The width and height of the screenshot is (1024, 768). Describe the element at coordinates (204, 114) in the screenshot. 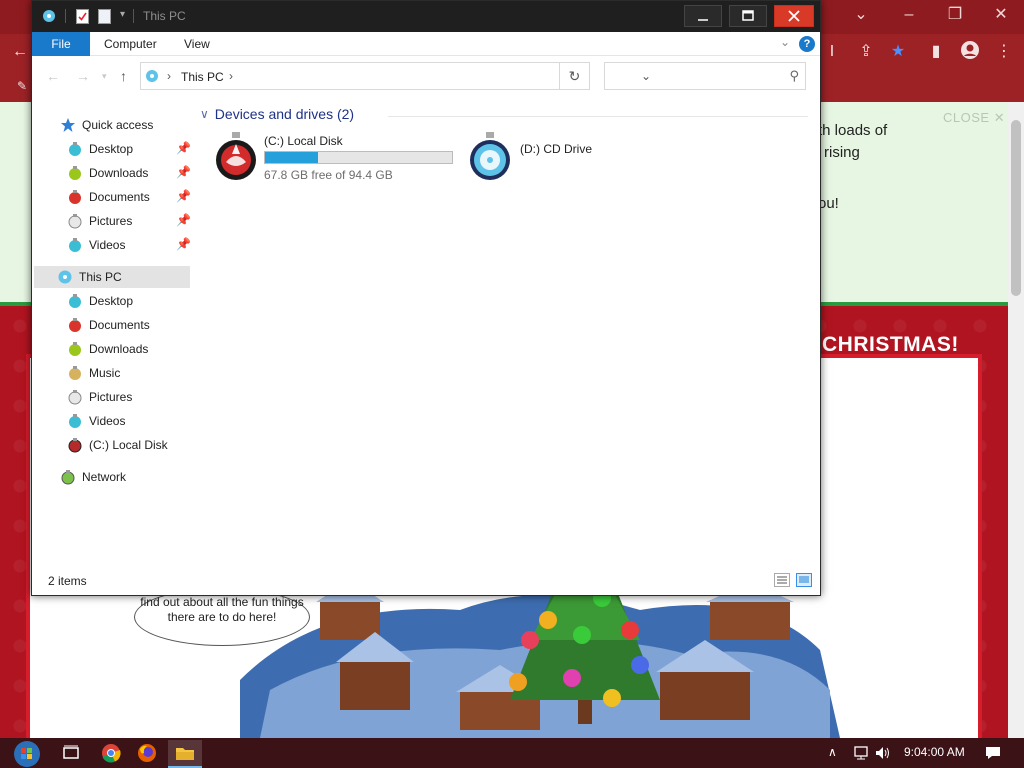

I see `group-collapse-chevron-icon: ∨` at that location.